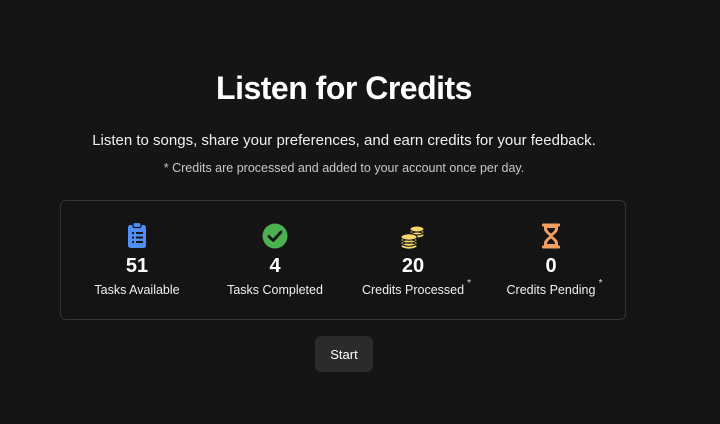 Image resolution: width=720 pixels, height=424 pixels. I want to click on coins-icon, so click(412, 237).